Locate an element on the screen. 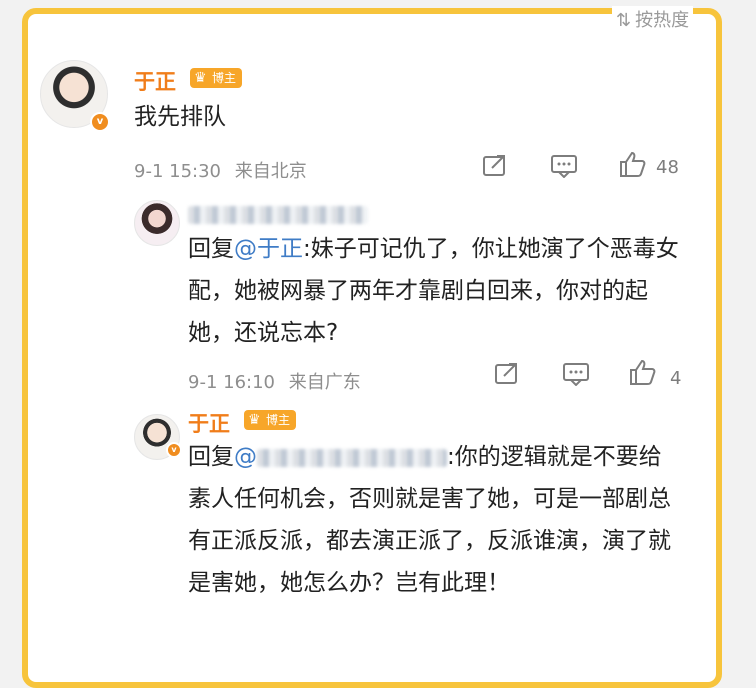 This screenshot has height=688, width=756. comment-meta: 9-1 16:10 来自广东 is located at coordinates (274, 381).